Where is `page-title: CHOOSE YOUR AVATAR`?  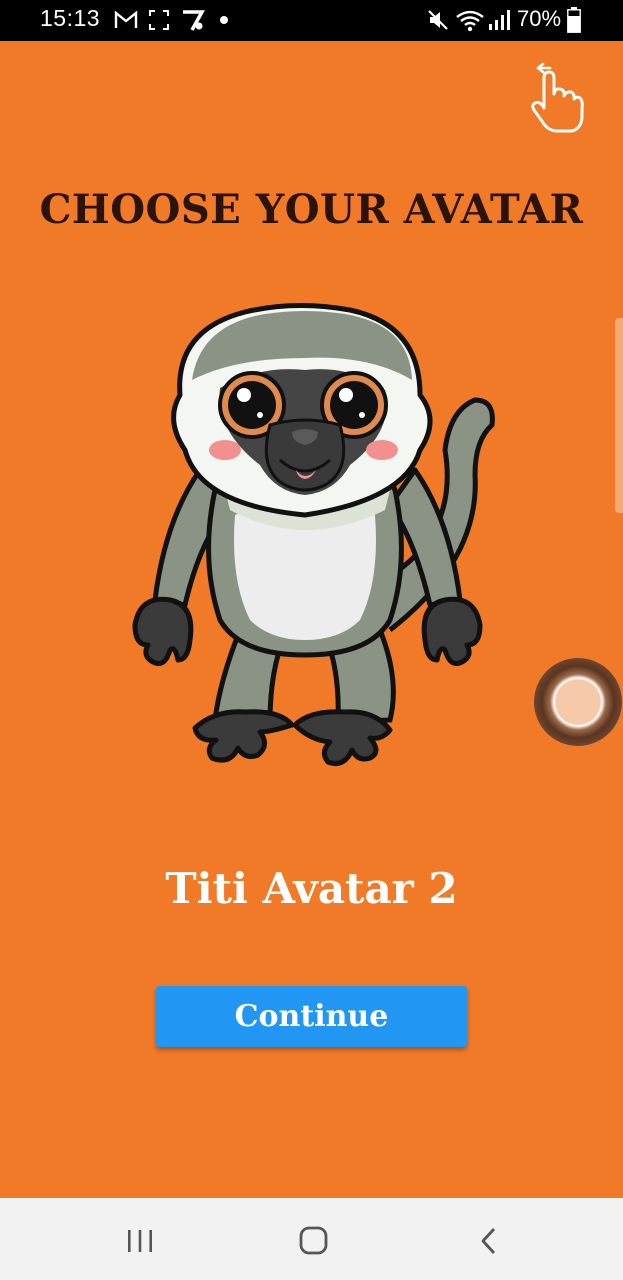 page-title: CHOOSE YOUR AVATAR is located at coordinates (311, 209).